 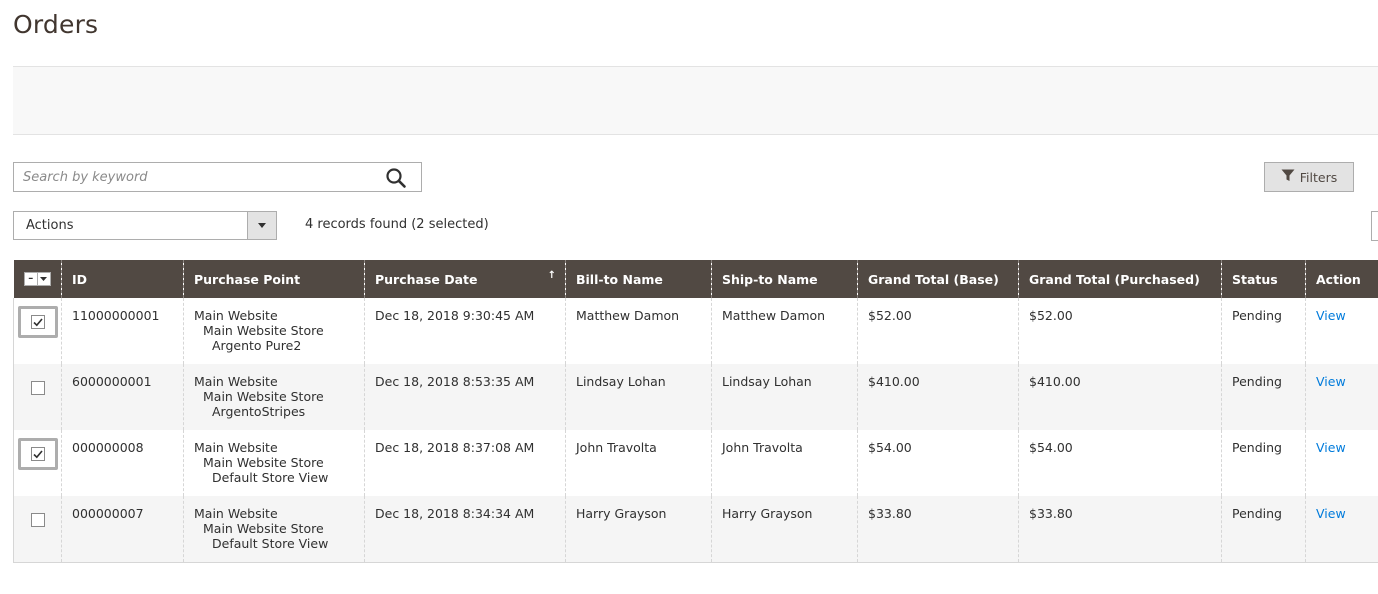 What do you see at coordinates (784, 463) in the screenshot?
I see `cell-ship-to-name: John Travolta` at bounding box center [784, 463].